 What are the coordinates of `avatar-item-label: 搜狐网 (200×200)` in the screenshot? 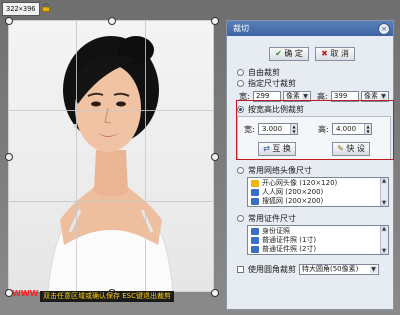 It's located at (293, 201).